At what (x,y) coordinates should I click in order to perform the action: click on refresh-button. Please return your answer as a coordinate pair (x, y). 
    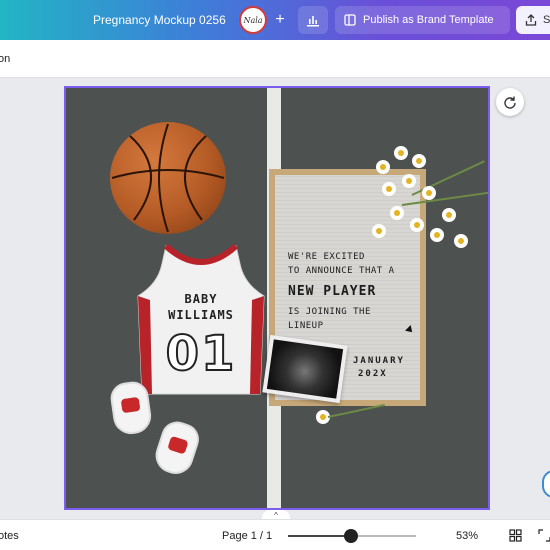
    Looking at the image, I should click on (510, 102).